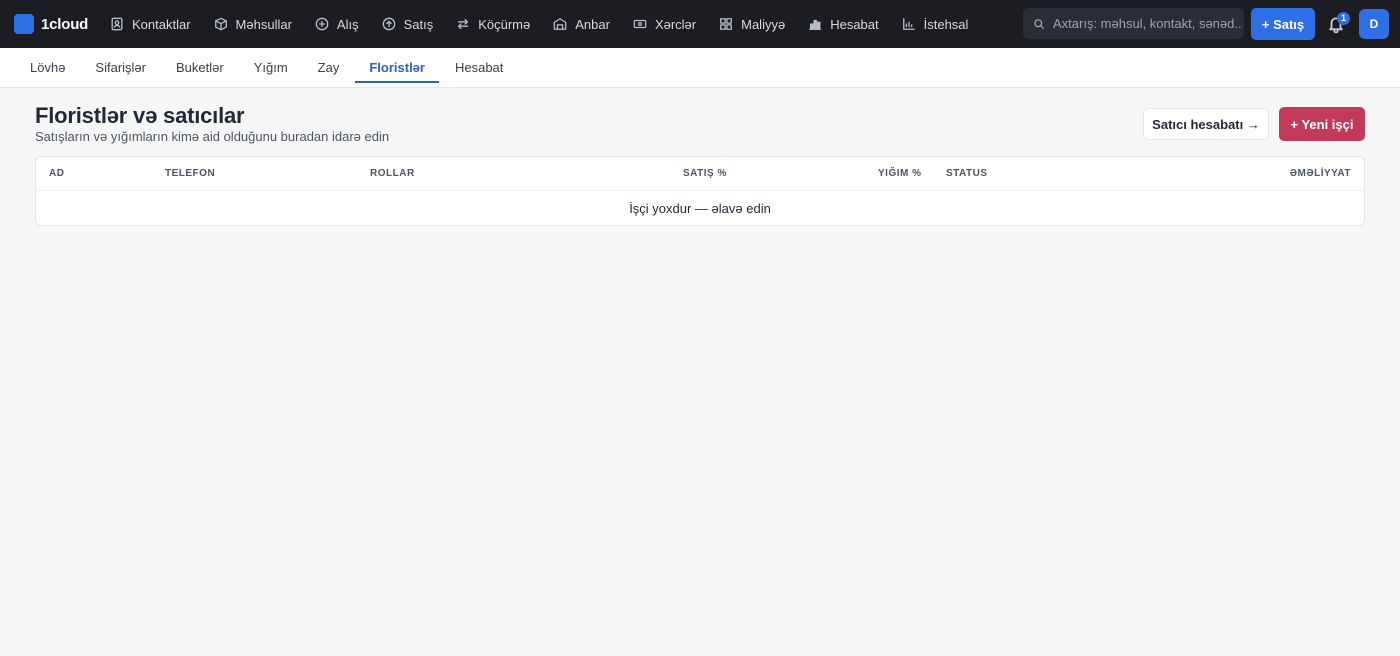 Image resolution: width=1400 pixels, height=656 pixels. I want to click on new-employee-button: + Yeni işçi, so click(1322, 124).